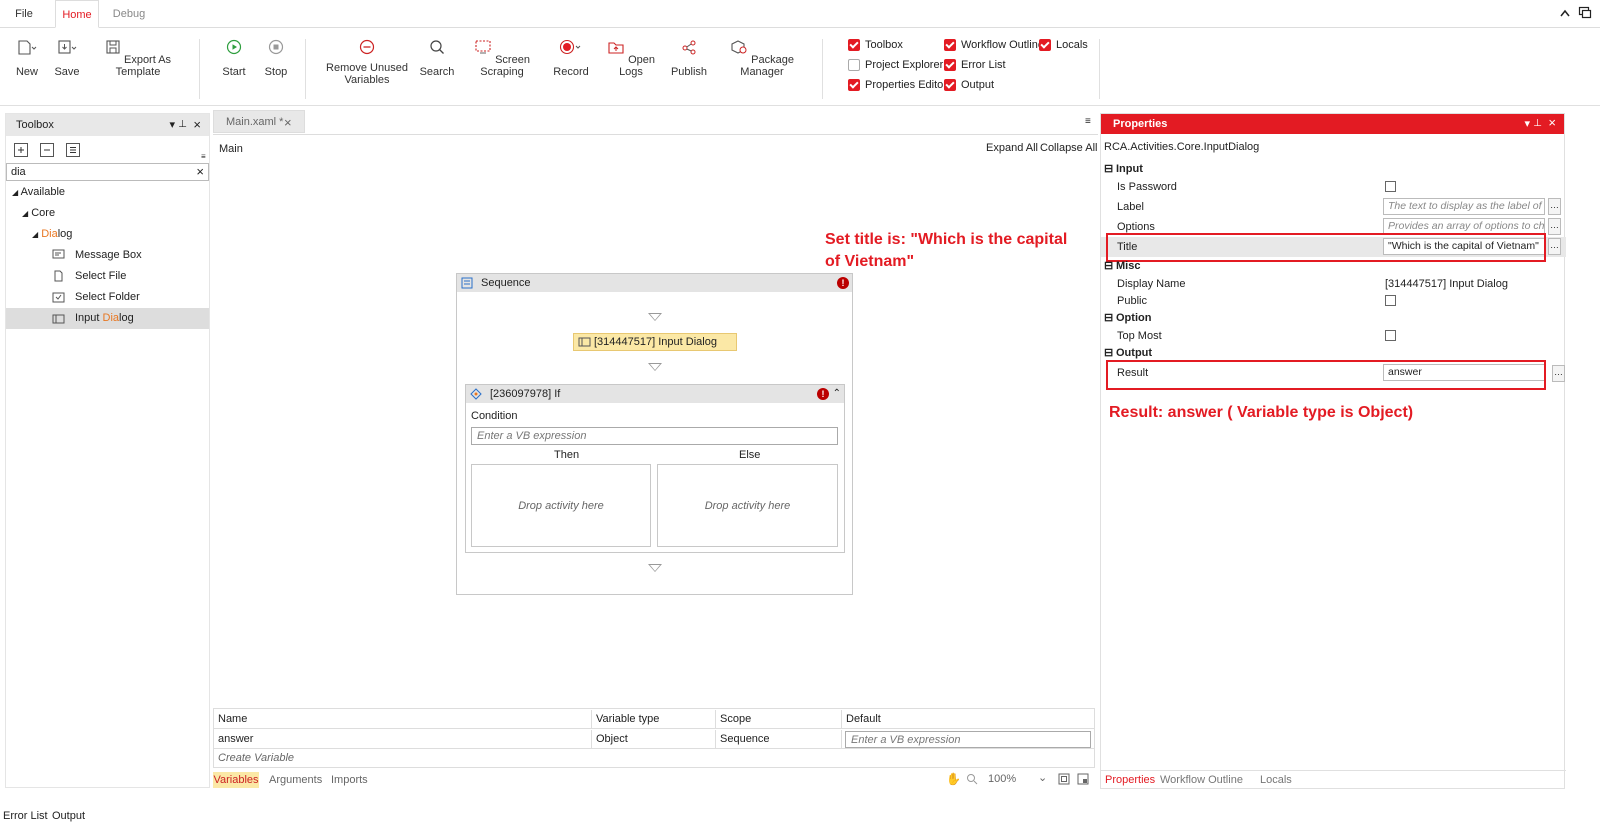 This screenshot has width=1600, height=828. I want to click on toggle-toolbox-checkbox, so click(854, 45).